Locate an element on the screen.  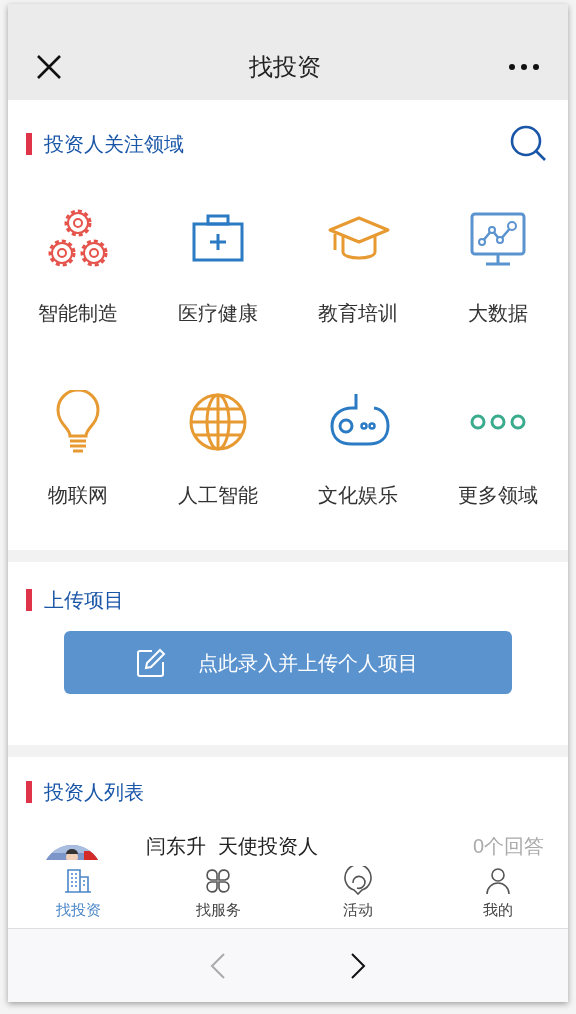
tab: 我的 is located at coordinates (498, 894).